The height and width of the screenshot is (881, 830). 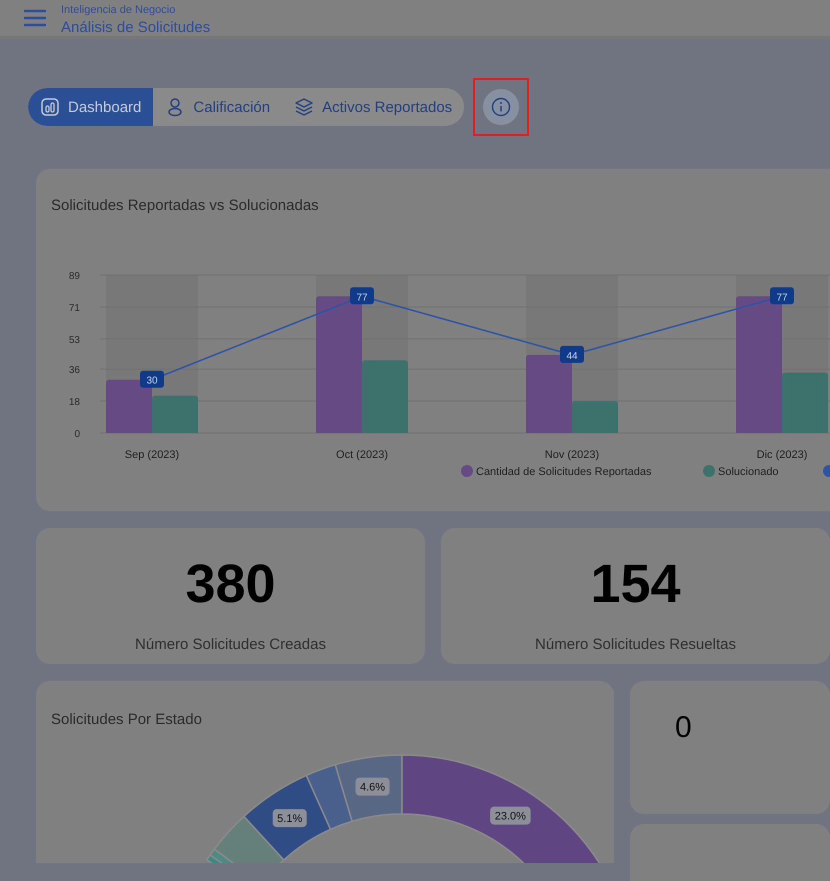 What do you see at coordinates (230, 644) in the screenshot?
I see `kpi-label: Número Solicitudes Creadas` at bounding box center [230, 644].